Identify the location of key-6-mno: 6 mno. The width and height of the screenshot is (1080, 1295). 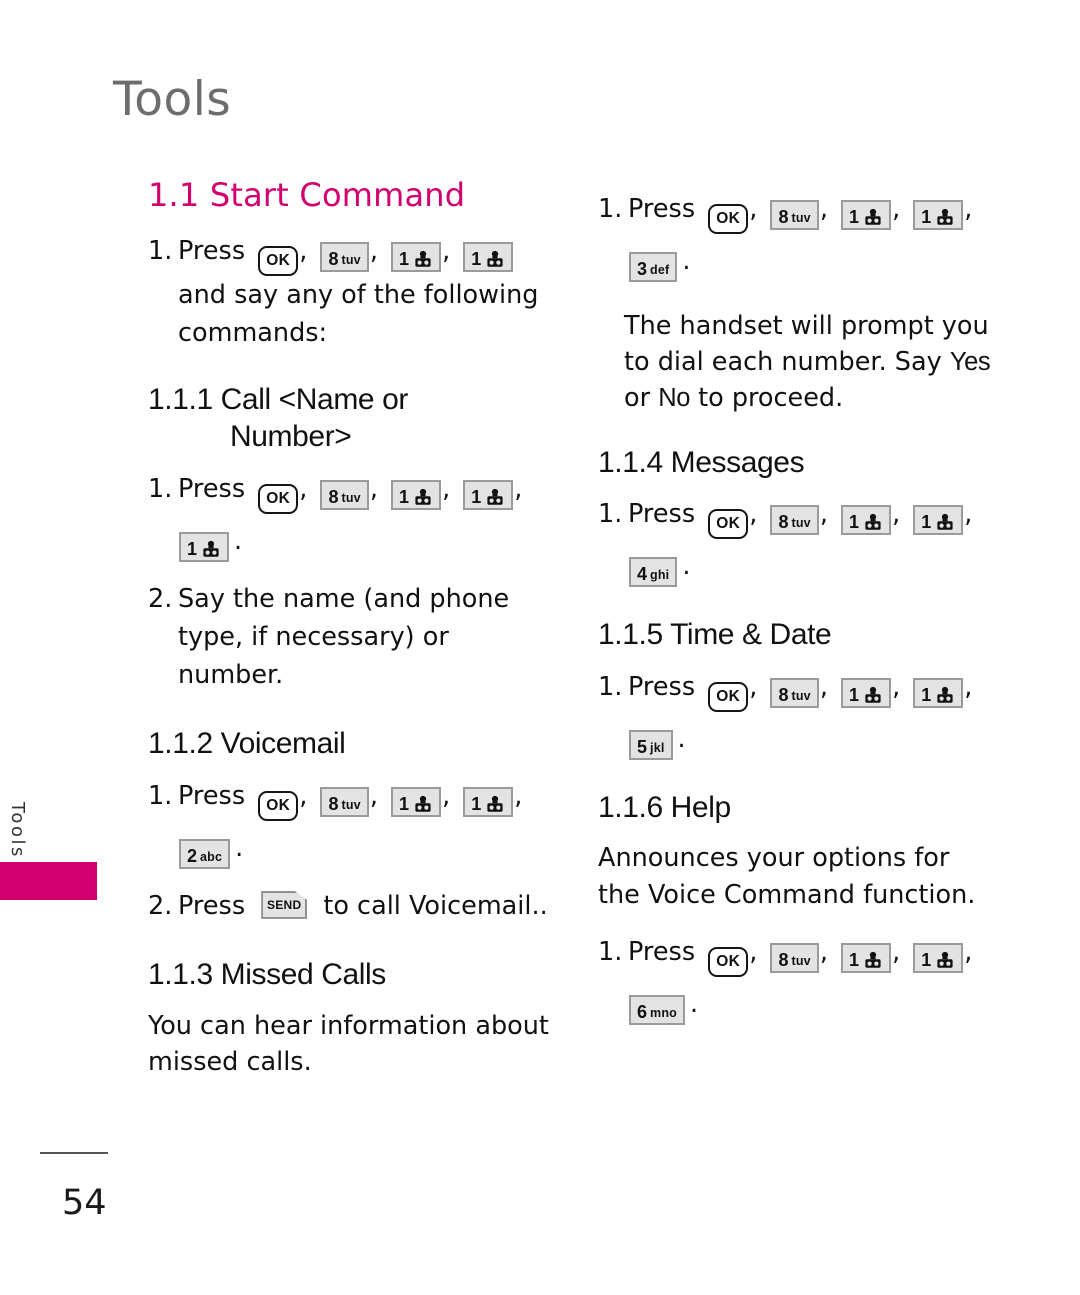
(657, 1009).